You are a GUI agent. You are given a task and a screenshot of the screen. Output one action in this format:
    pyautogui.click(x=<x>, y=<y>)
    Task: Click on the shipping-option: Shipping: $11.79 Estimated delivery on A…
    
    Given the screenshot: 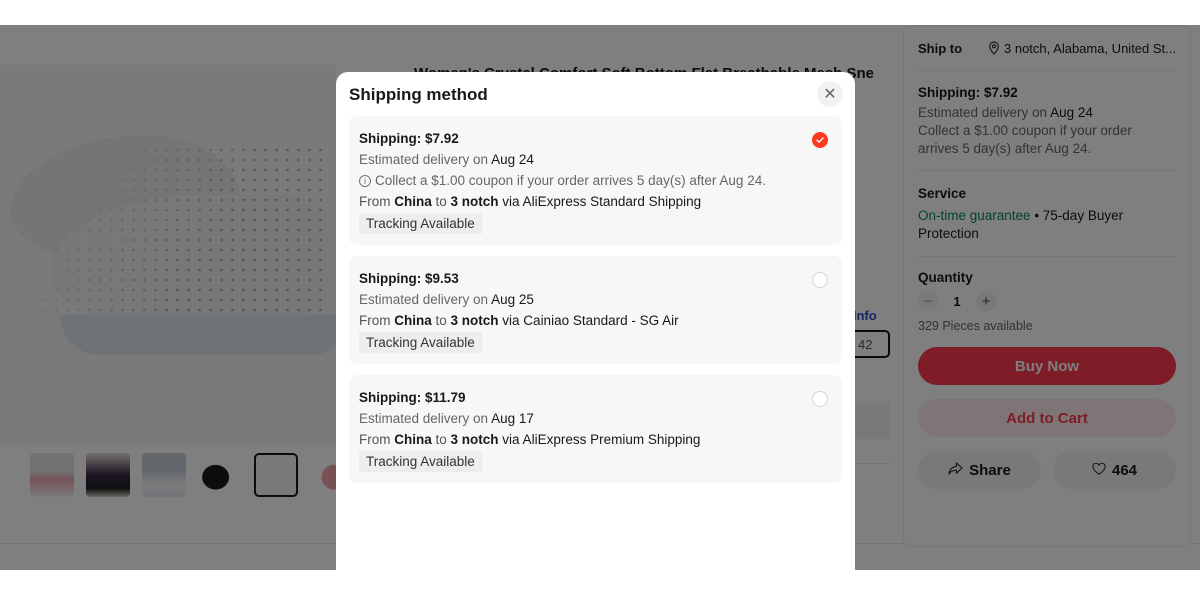 What is the action you would take?
    pyautogui.click(x=595, y=429)
    